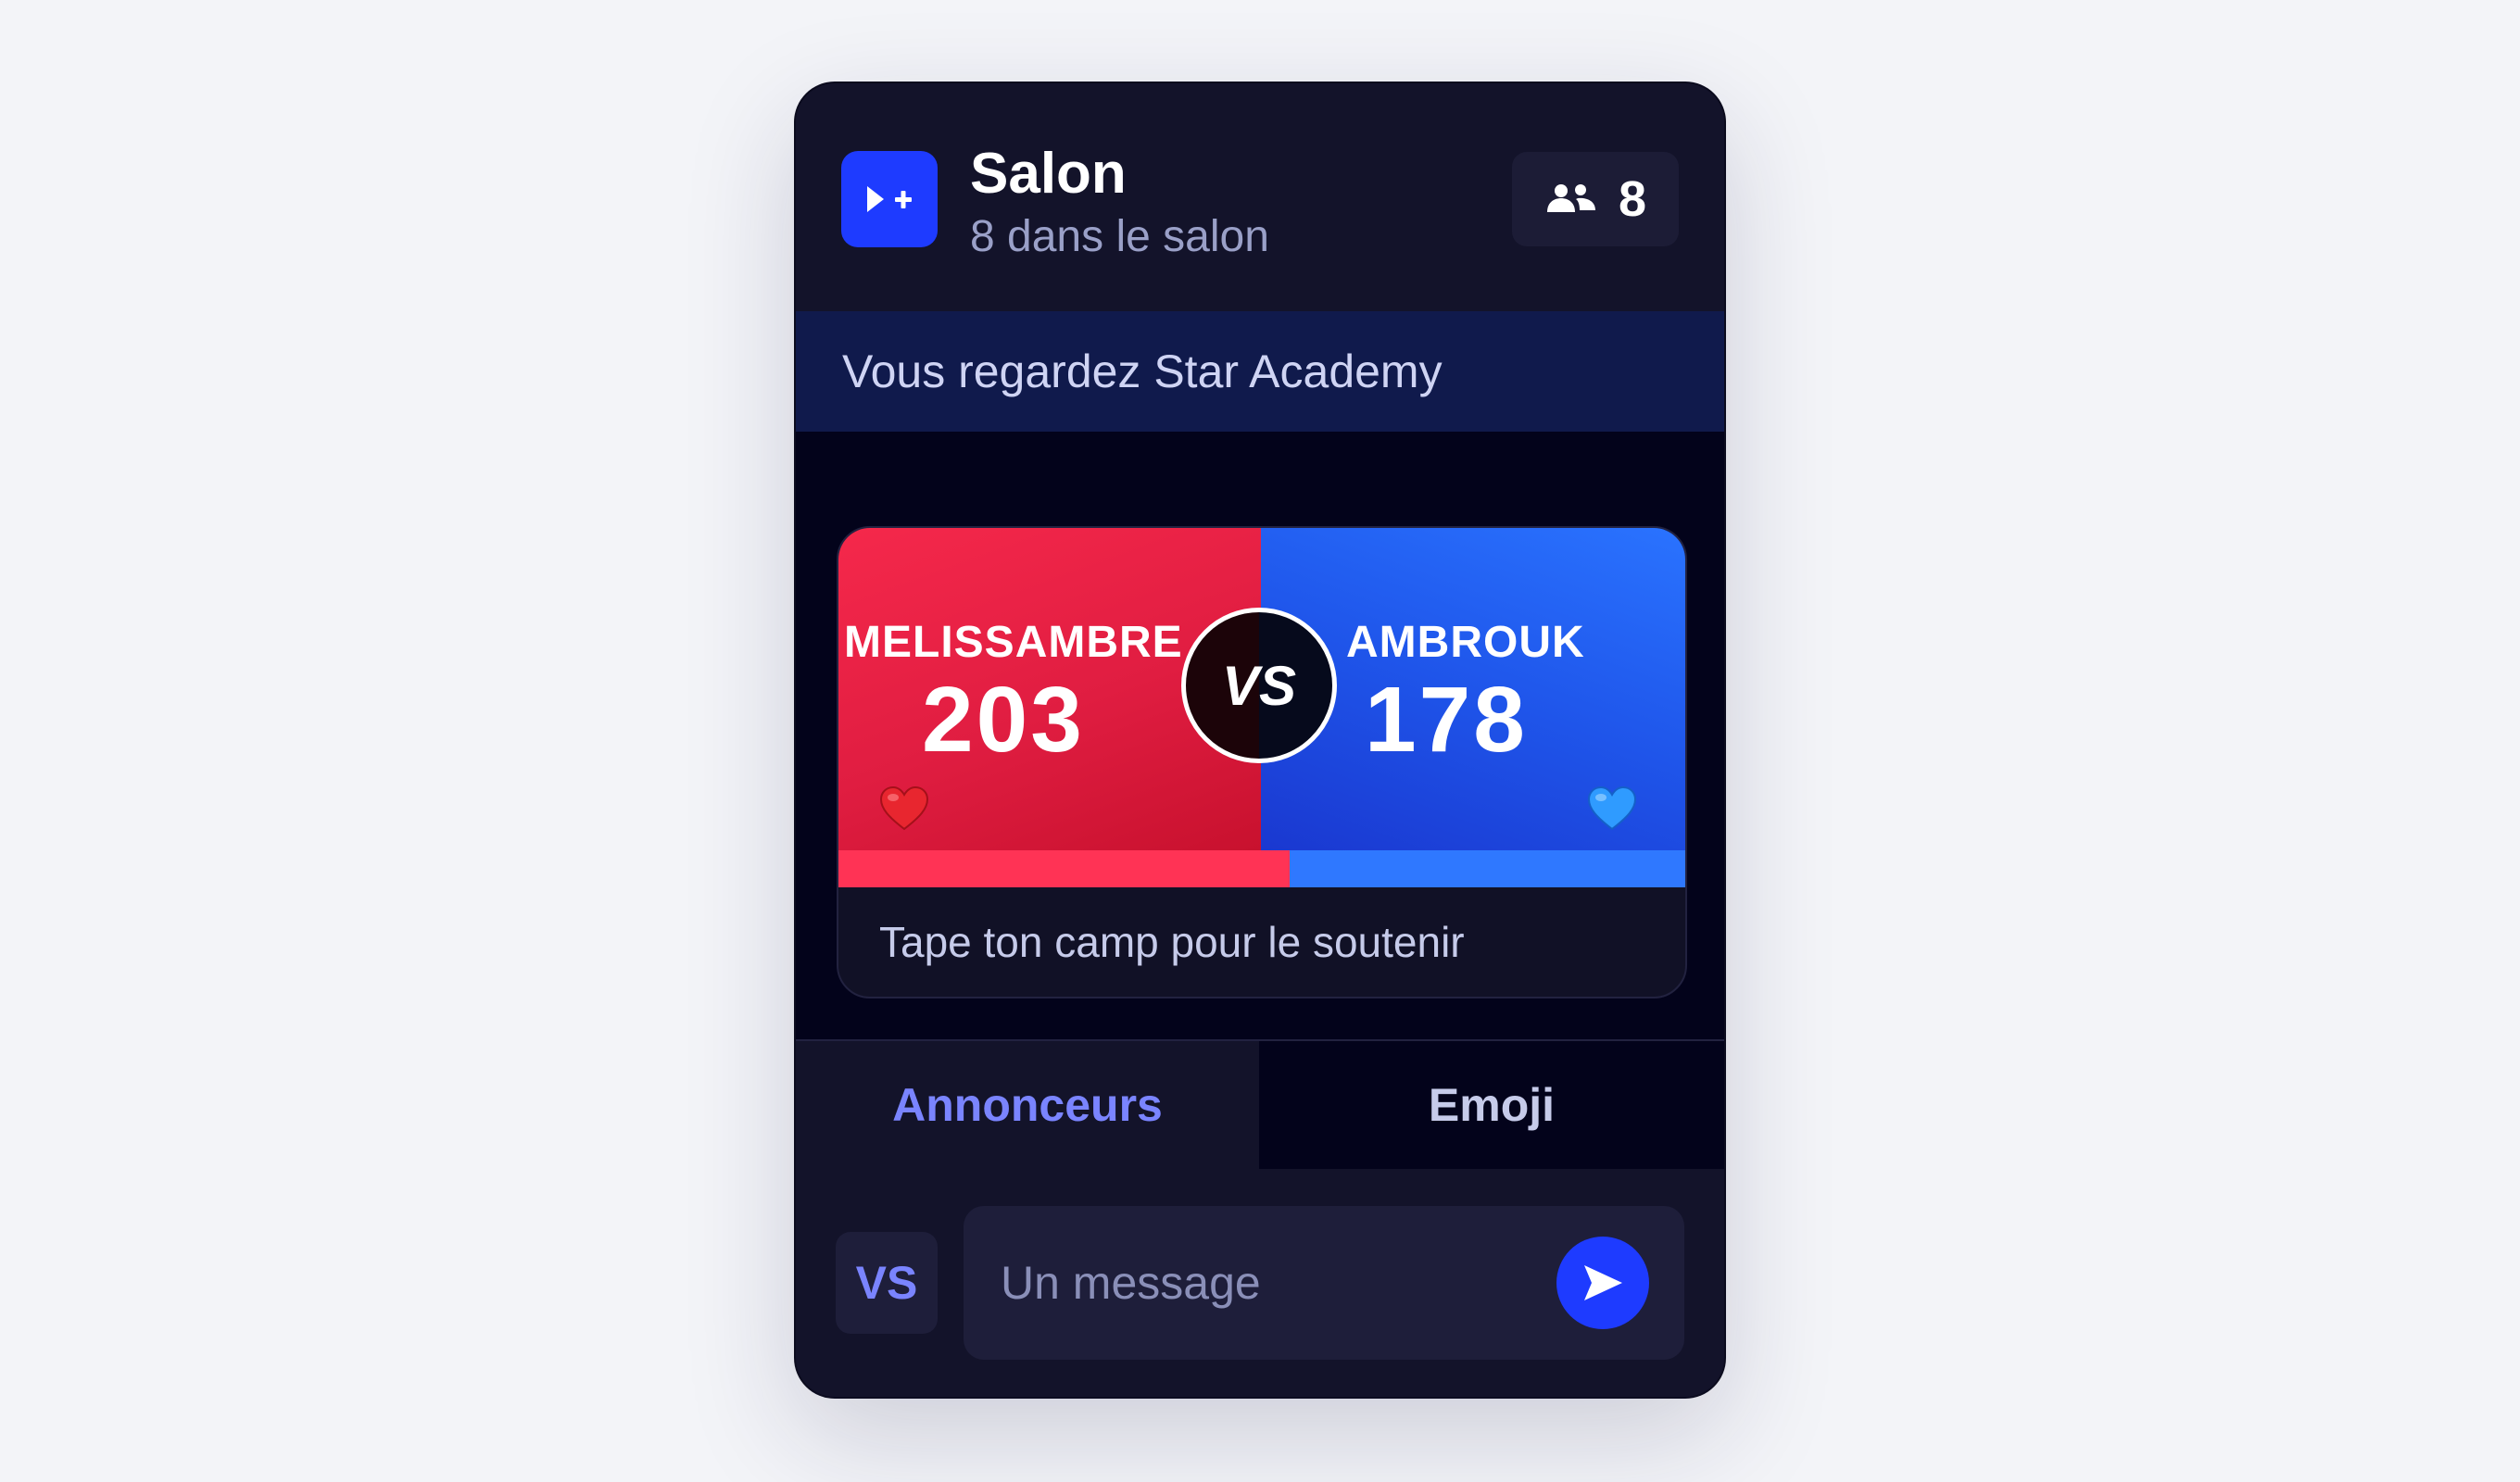  I want to click on team-right-name: AMBROUK, so click(1465, 642).